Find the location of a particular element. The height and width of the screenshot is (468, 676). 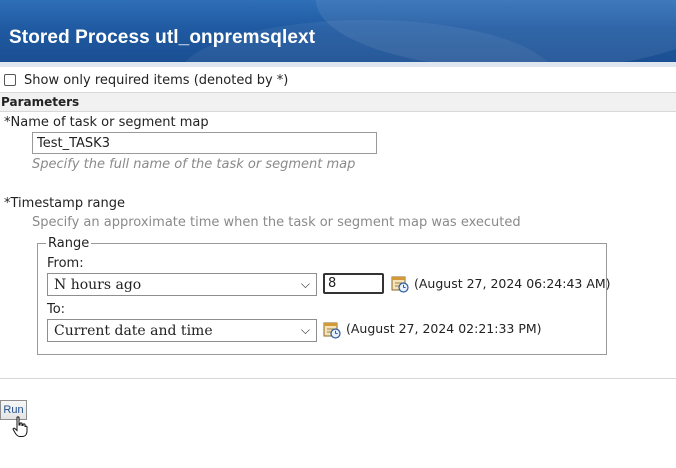

task-name-input is located at coordinates (204, 143).